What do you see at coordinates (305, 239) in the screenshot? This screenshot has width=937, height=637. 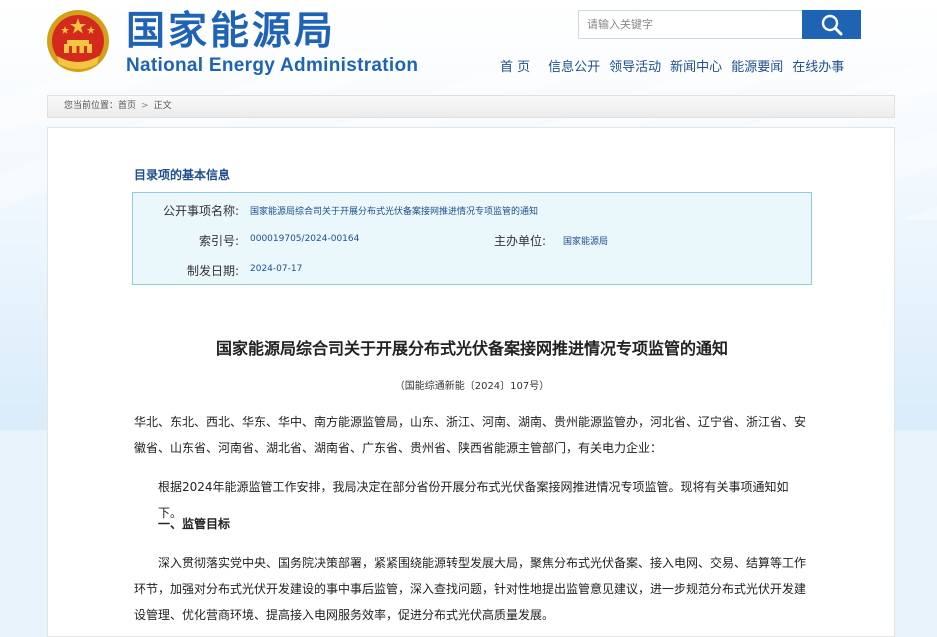 I see `info-value-index: 000019705/2024-00164` at bounding box center [305, 239].